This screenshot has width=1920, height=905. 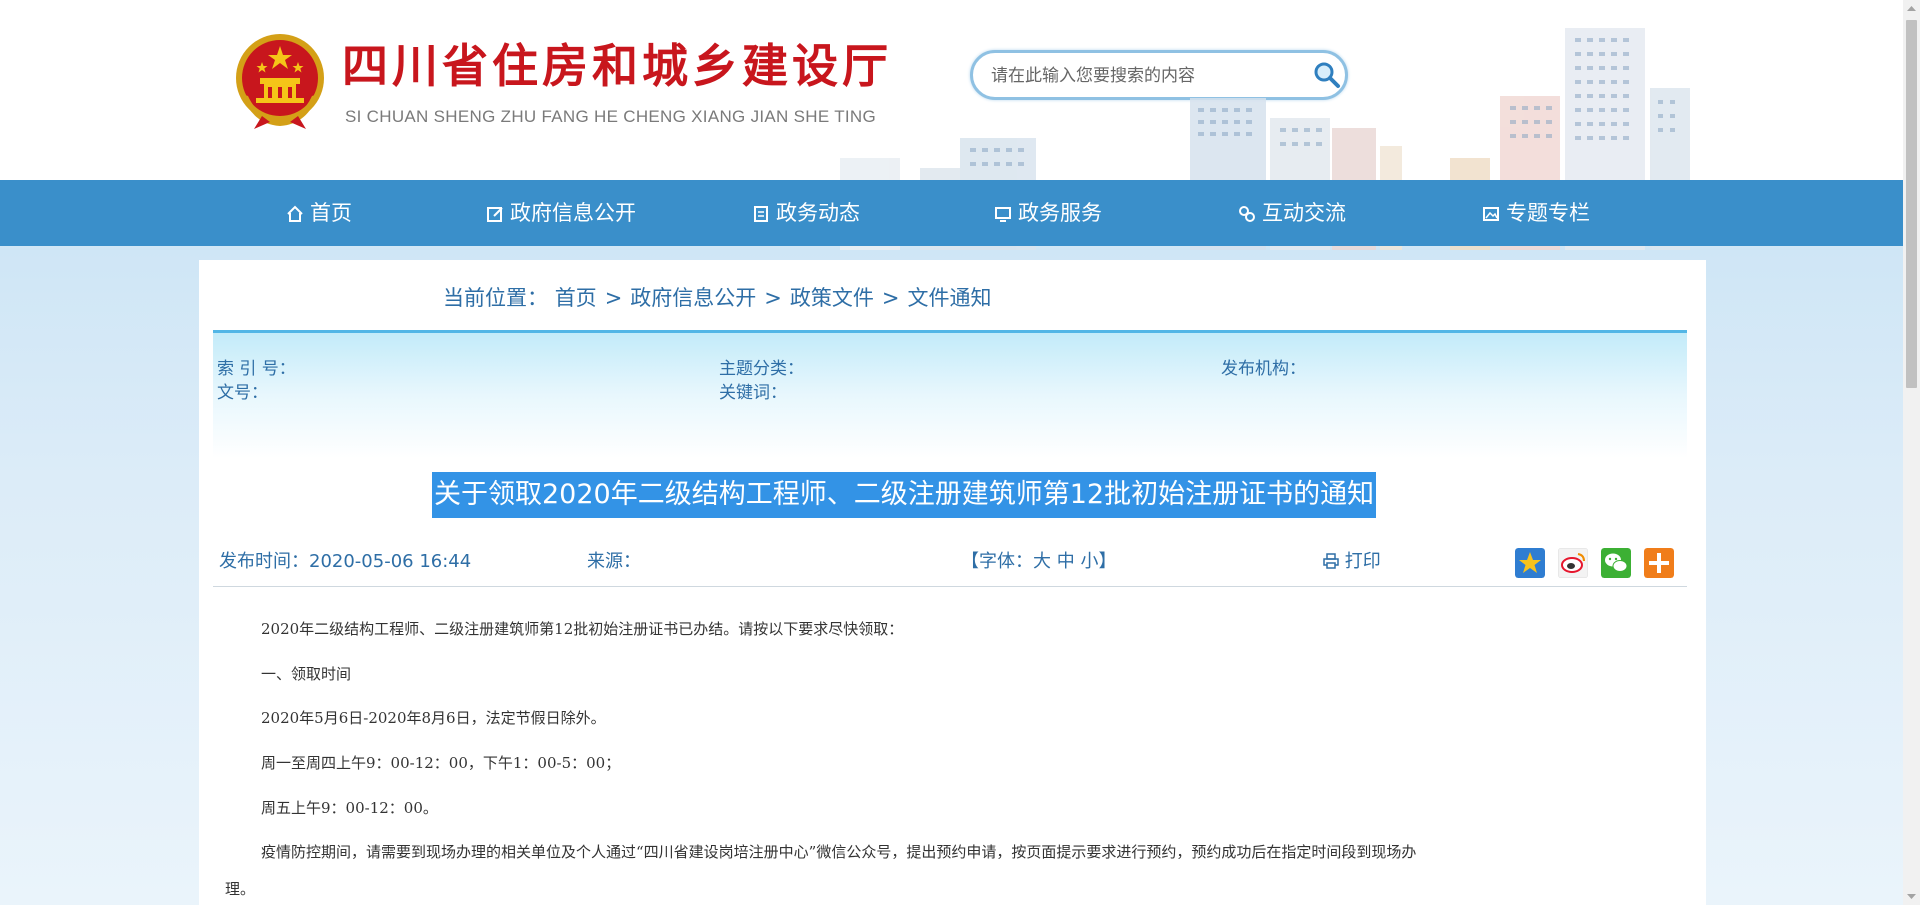 I want to click on meta-keywords: 关键词：, so click(x=753, y=393).